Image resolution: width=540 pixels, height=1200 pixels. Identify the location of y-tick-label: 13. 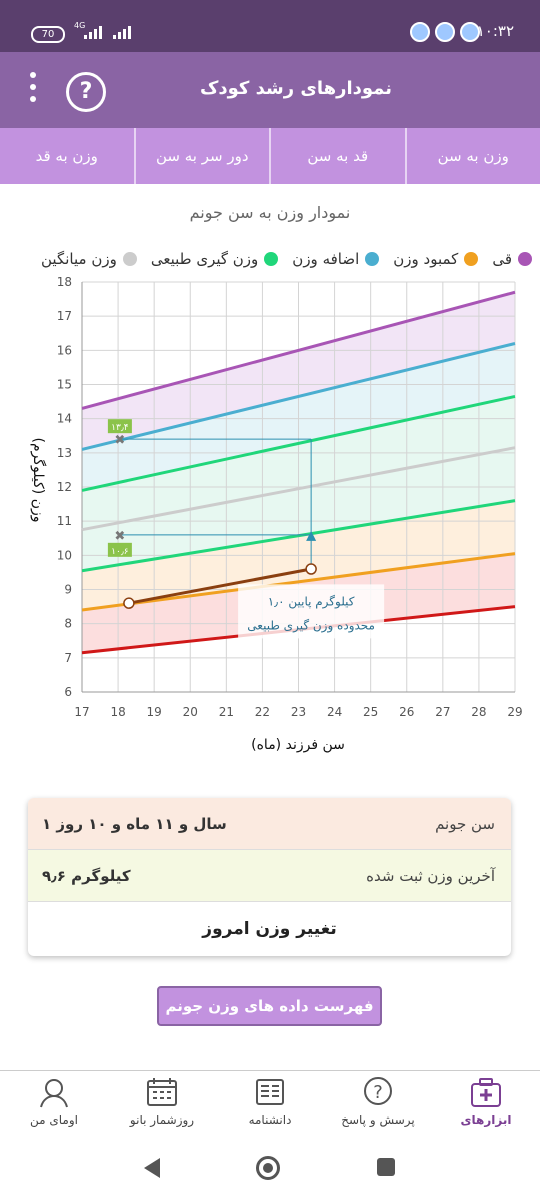
(64, 453).